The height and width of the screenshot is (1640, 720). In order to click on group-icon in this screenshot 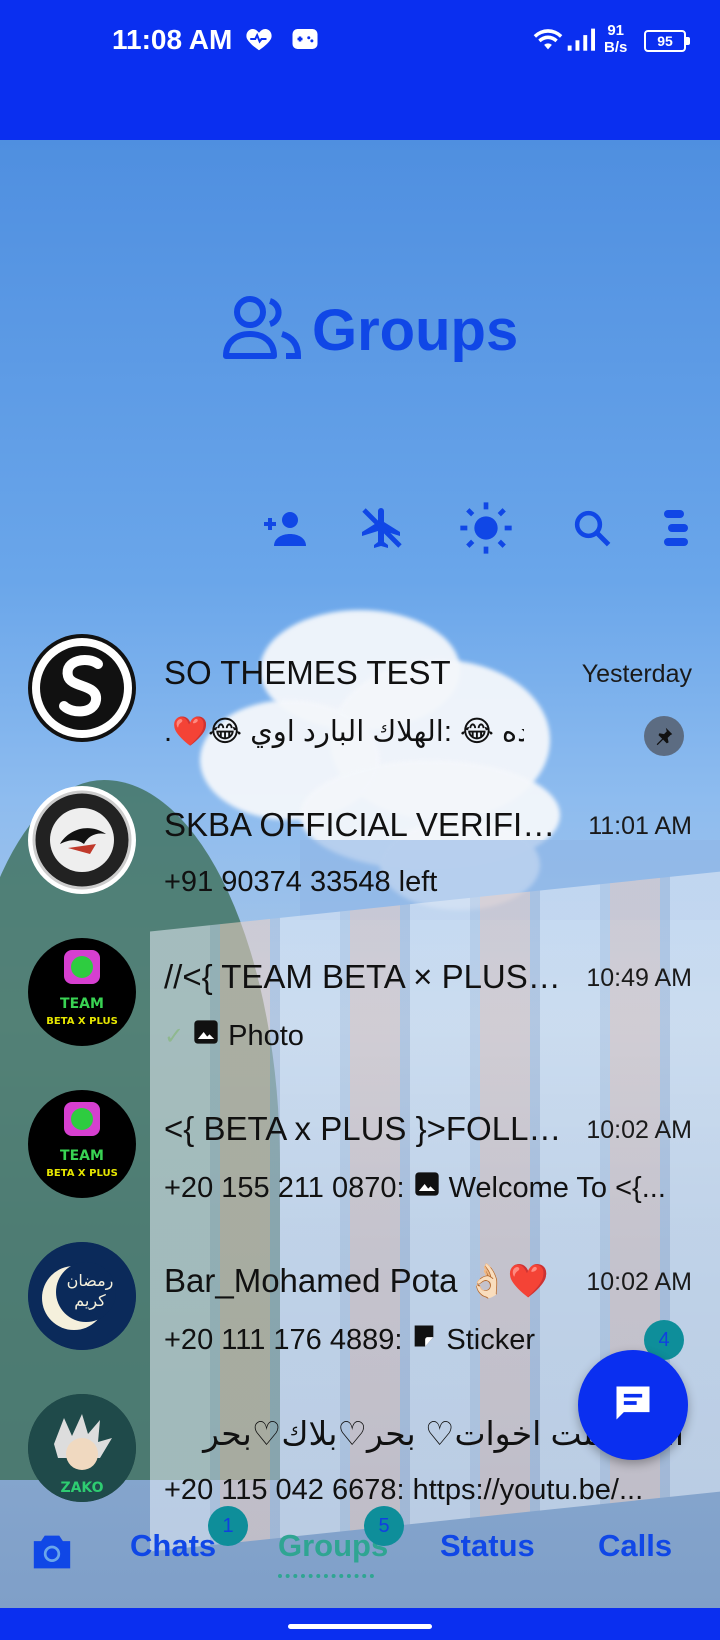, I will do `click(262, 330)`.